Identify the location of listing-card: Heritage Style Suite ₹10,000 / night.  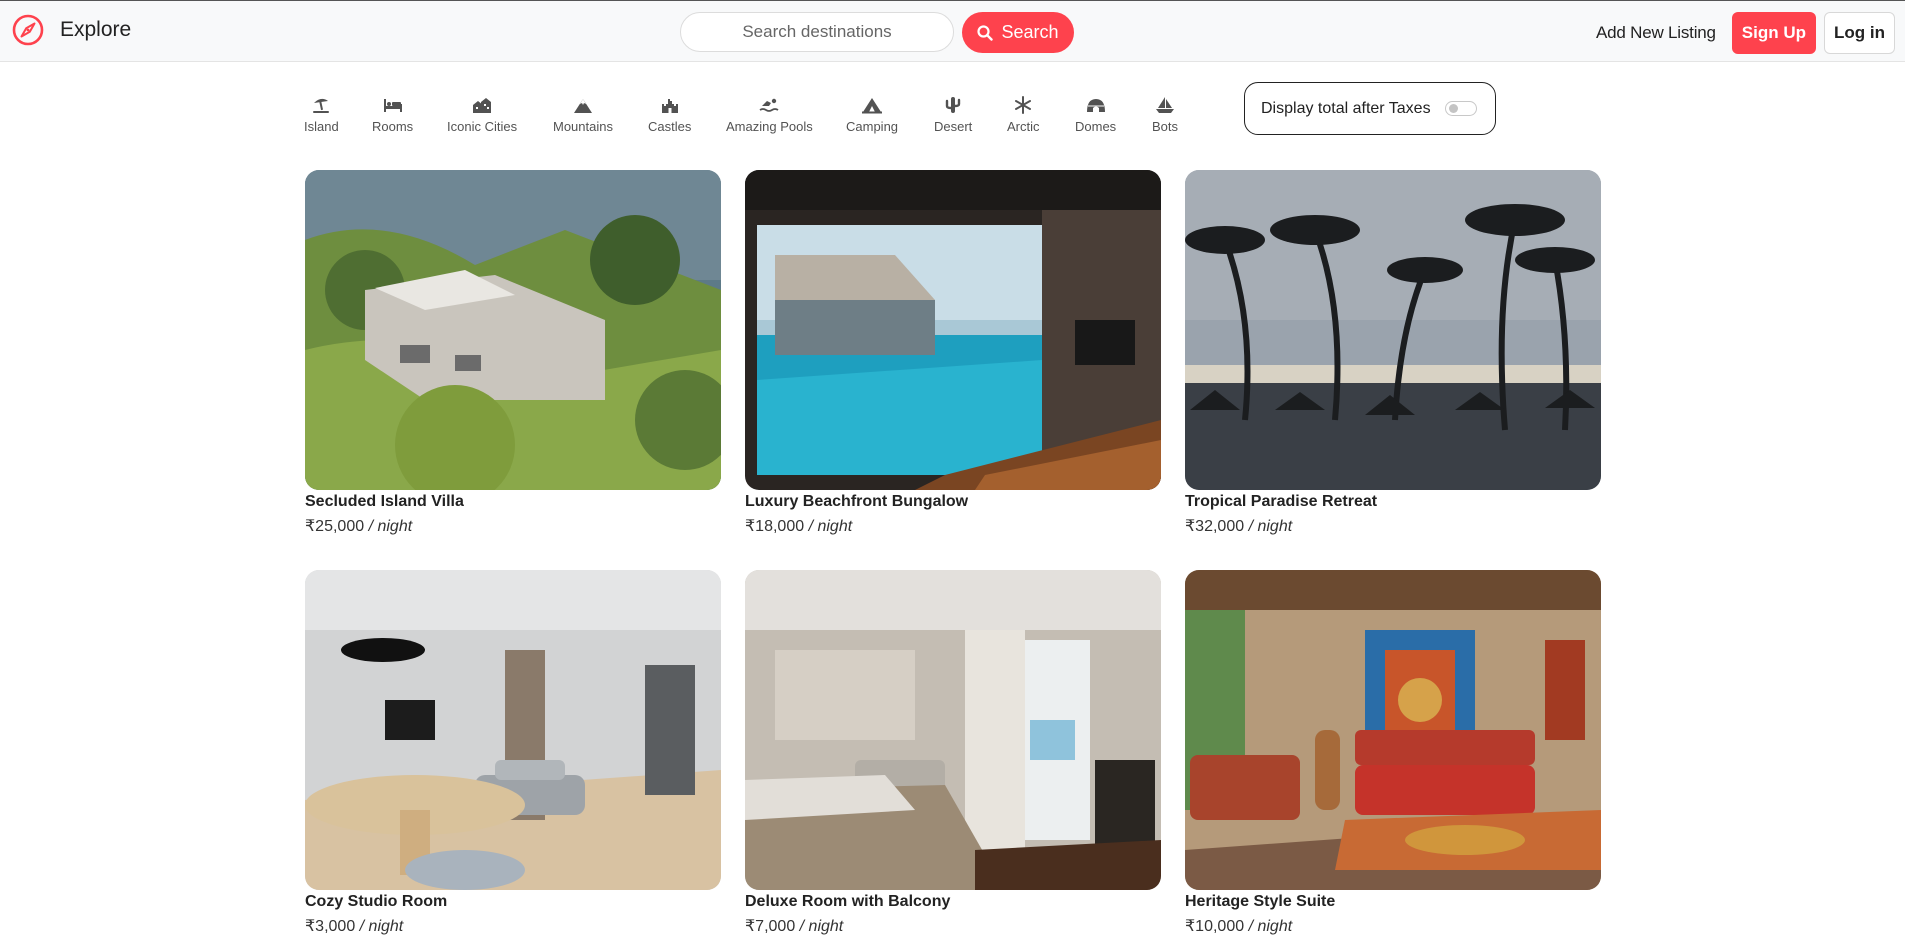
(1393, 753).